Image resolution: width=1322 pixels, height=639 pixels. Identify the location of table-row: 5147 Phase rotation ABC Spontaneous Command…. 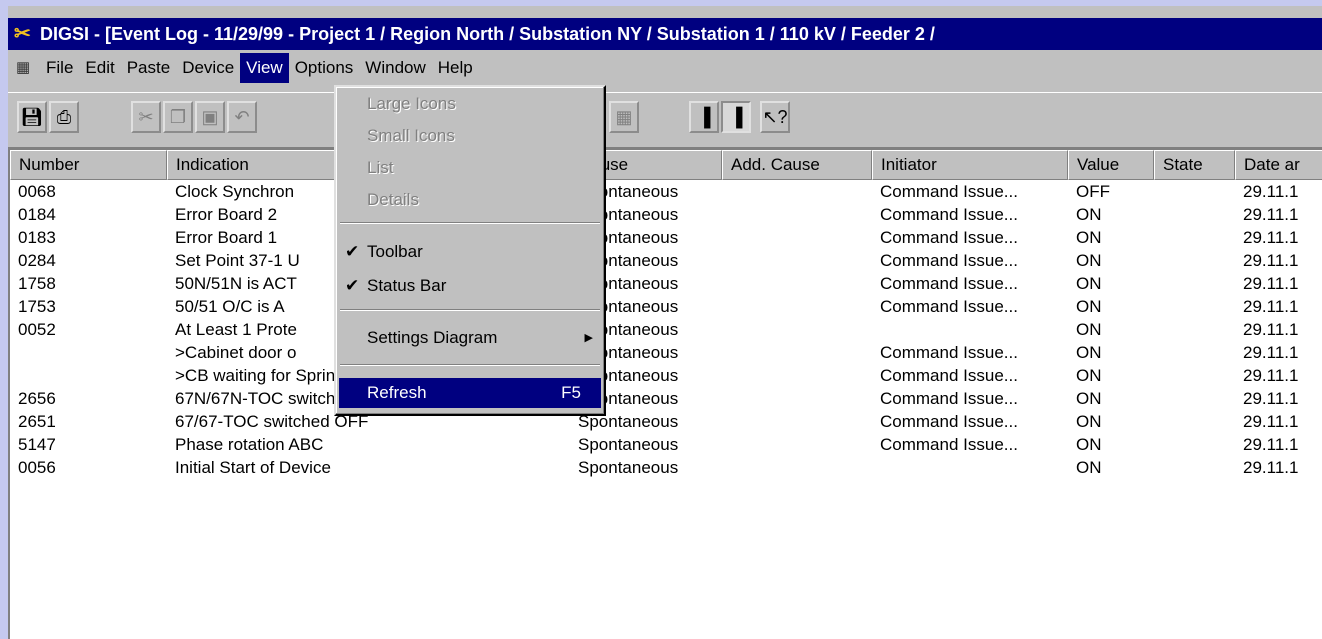
(666, 444).